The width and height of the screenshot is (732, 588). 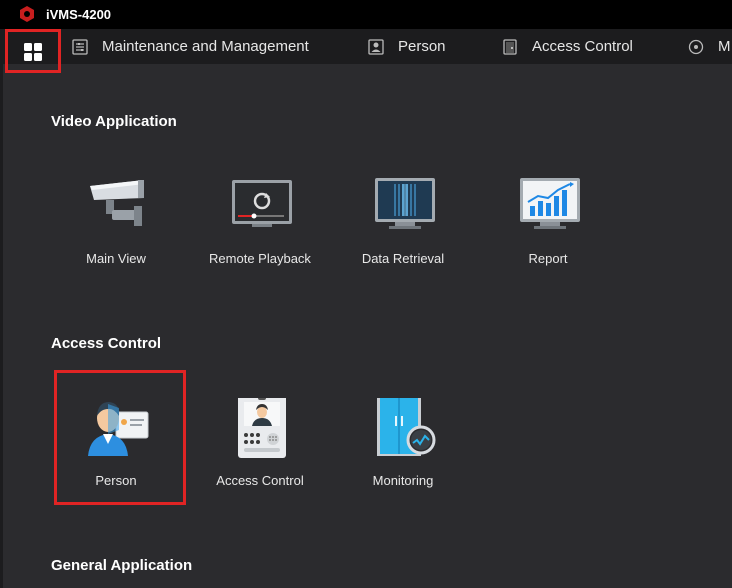 What do you see at coordinates (510, 46) in the screenshot?
I see `door-icon` at bounding box center [510, 46].